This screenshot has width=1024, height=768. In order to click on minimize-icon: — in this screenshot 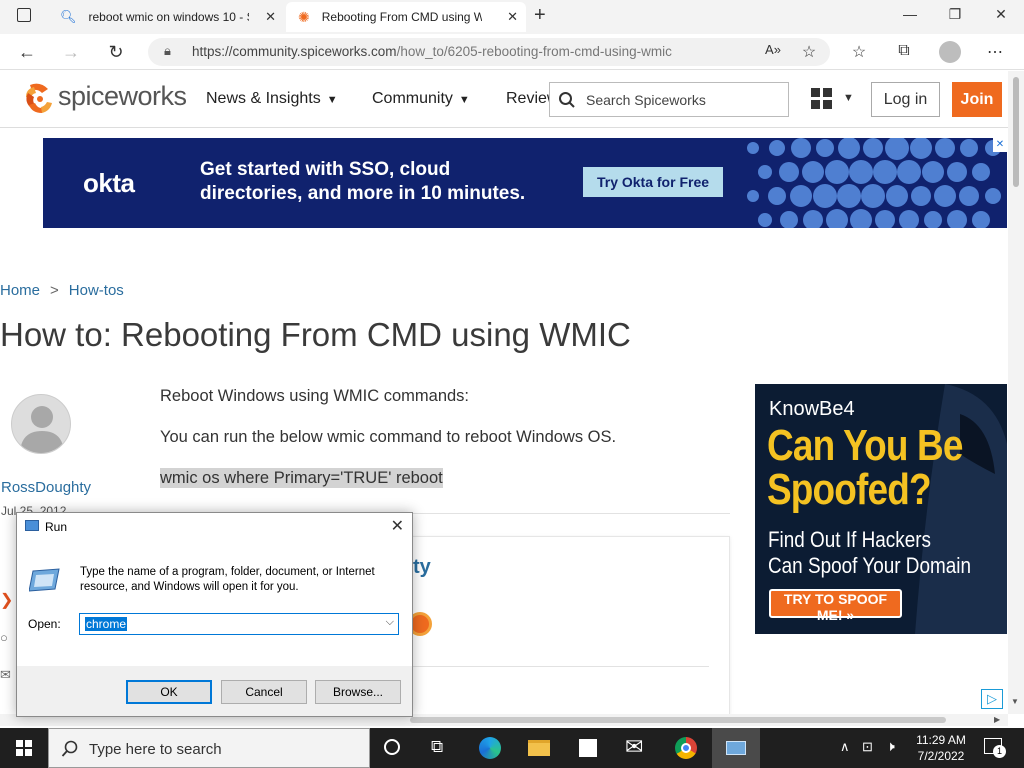, I will do `click(910, 14)`.